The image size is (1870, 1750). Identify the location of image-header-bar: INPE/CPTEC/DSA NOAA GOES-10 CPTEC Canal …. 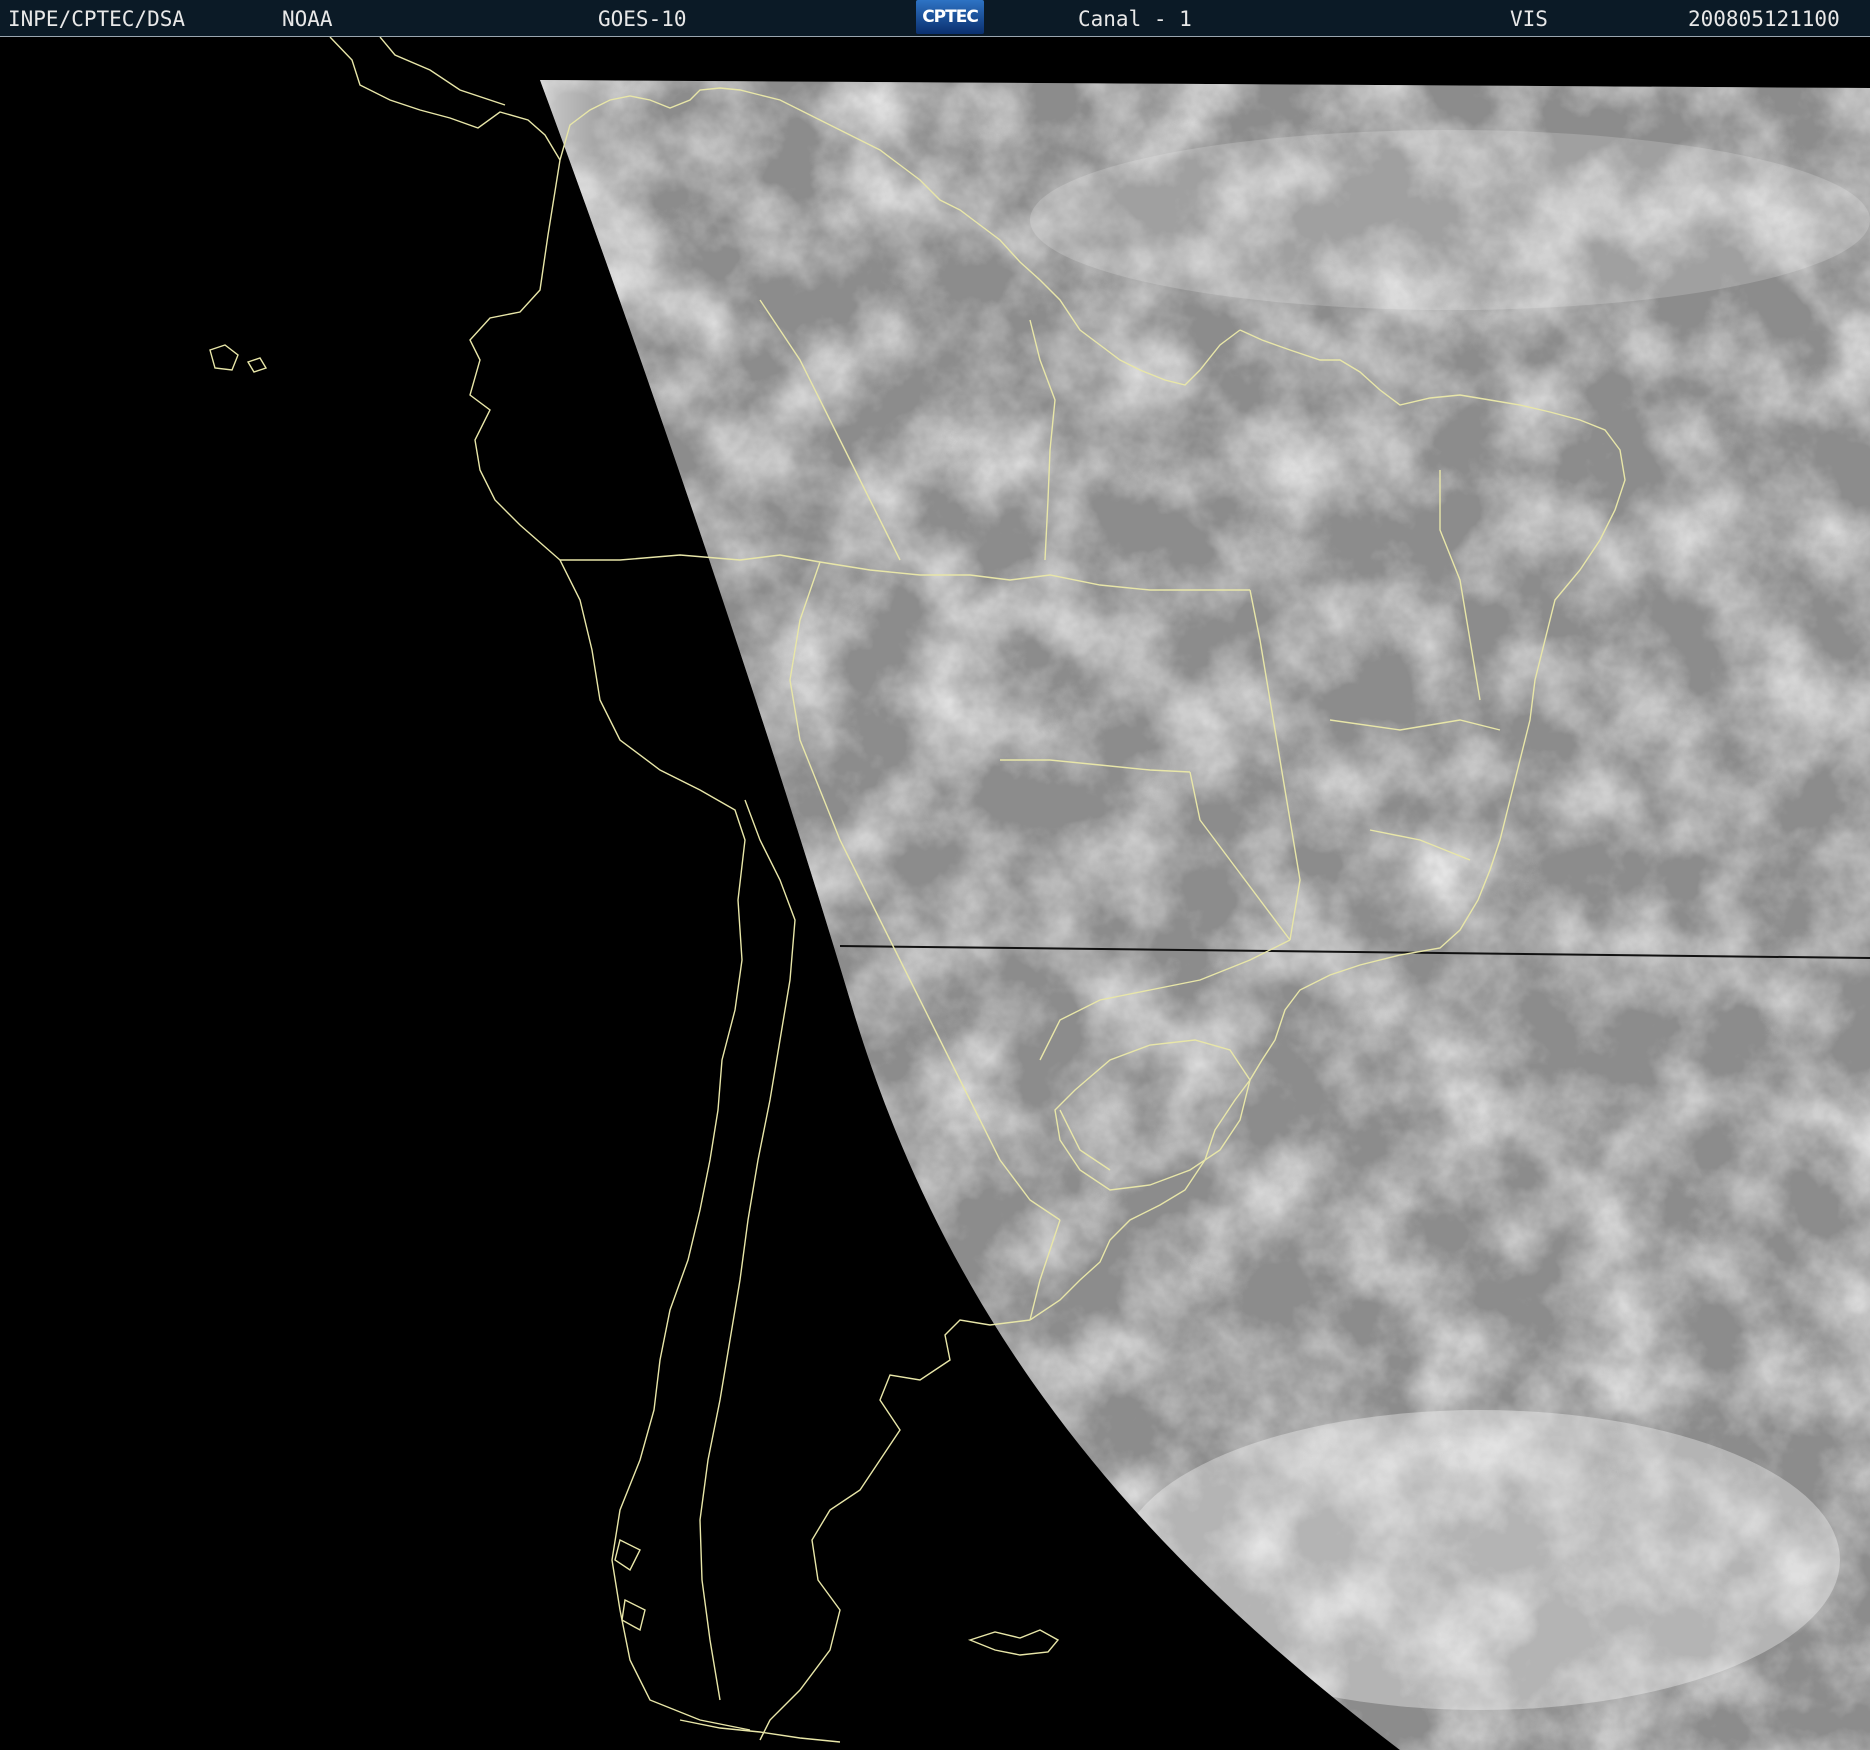
(935, 18).